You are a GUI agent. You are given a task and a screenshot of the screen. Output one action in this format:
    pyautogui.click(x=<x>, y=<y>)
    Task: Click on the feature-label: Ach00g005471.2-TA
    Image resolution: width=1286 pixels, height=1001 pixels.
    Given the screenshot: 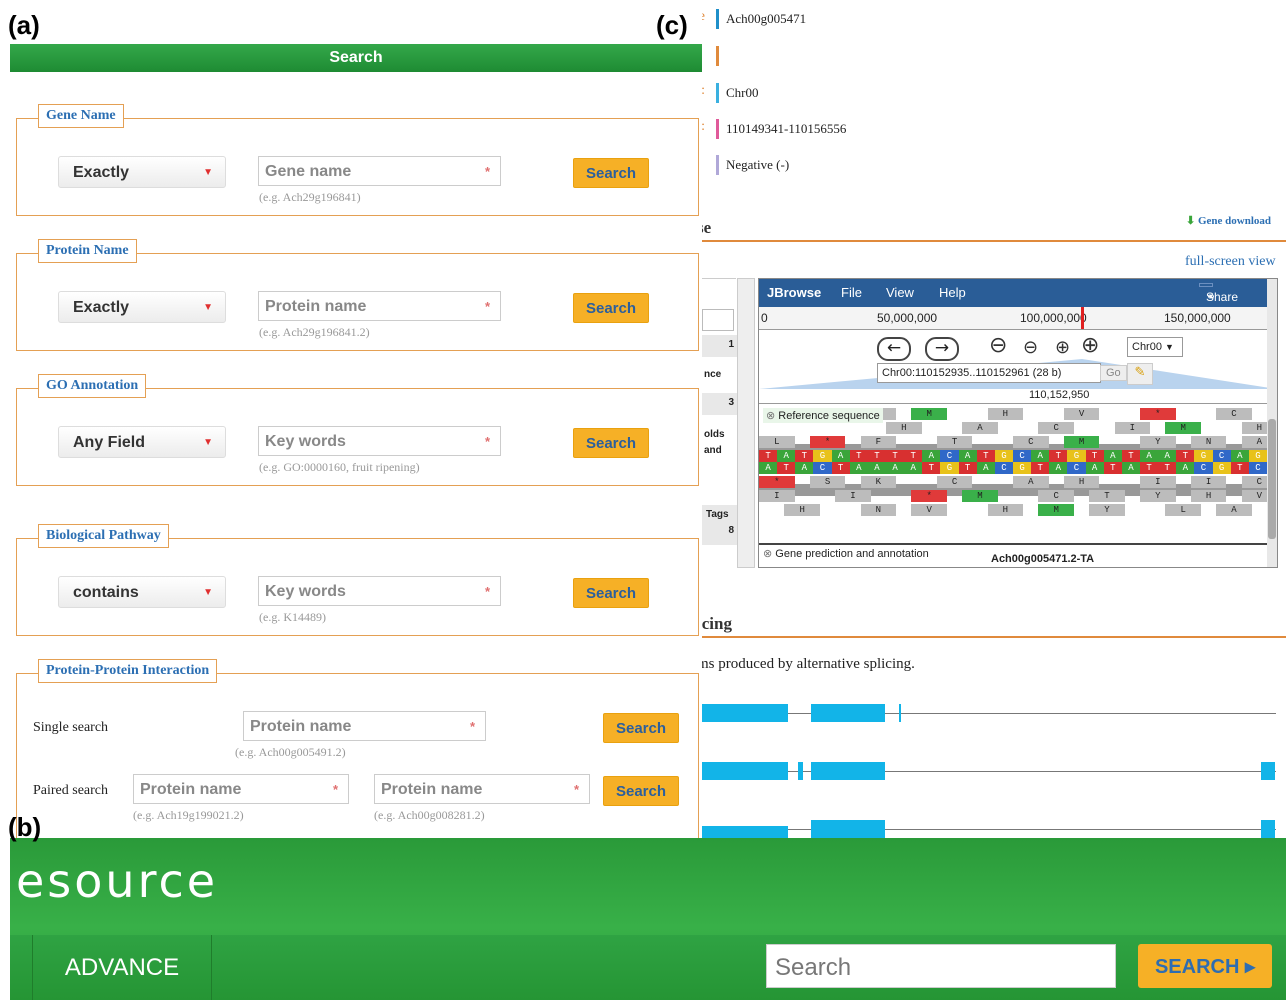 What is the action you would take?
    pyautogui.click(x=1042, y=559)
    